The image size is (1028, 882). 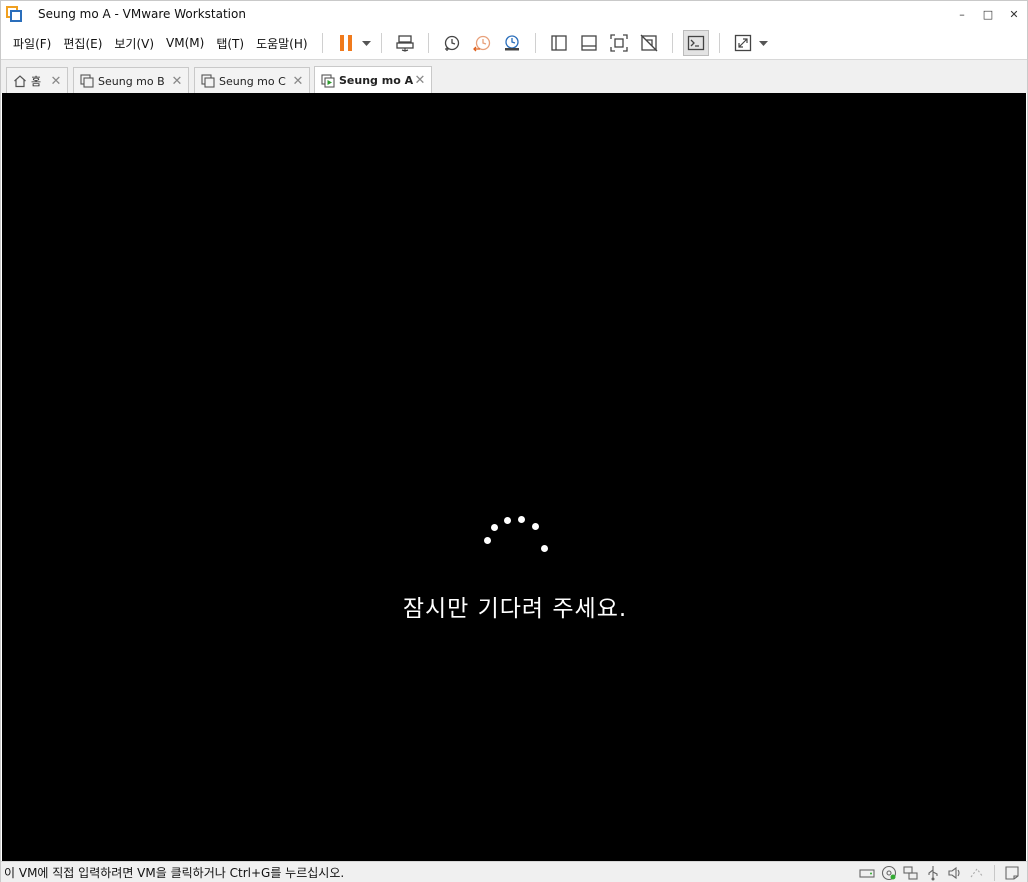 I want to click on send-ctrl-alt-del-button, so click(x=405, y=43).